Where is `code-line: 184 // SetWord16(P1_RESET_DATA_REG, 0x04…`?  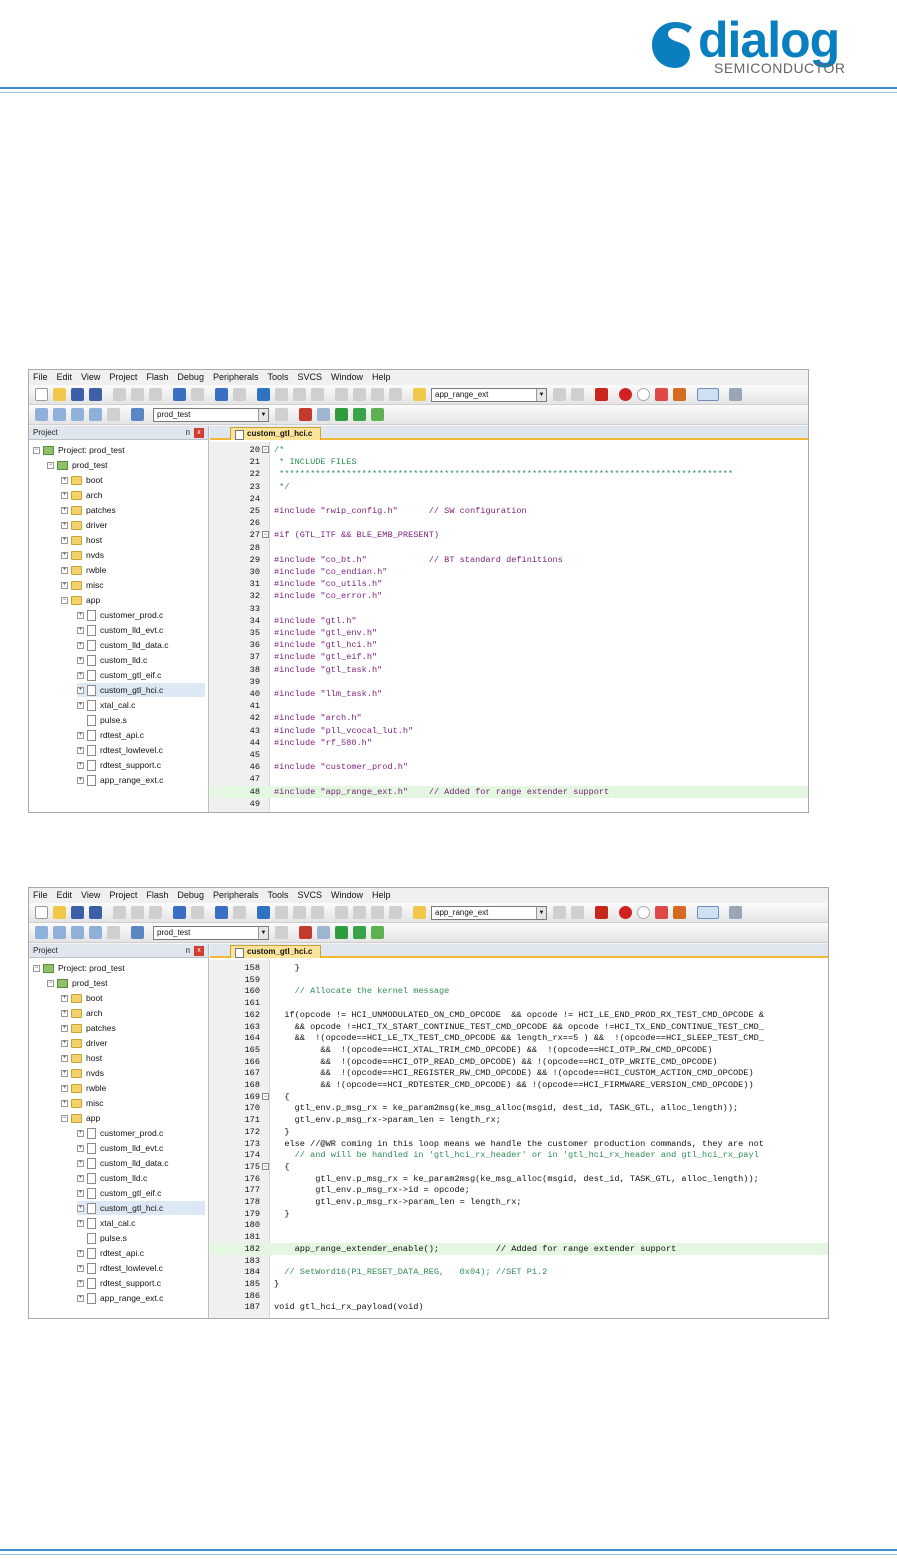 code-line: 184 // SetWord16(P1_RESET_DATA_REG, 0x04… is located at coordinates (519, 1272).